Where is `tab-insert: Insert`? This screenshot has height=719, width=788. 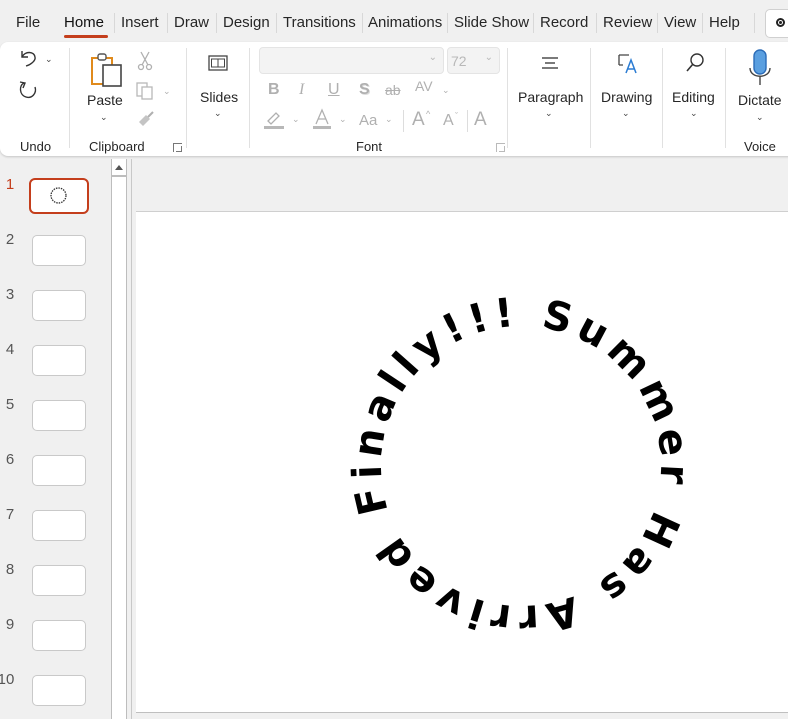
tab-insert: Insert is located at coordinates (140, 22).